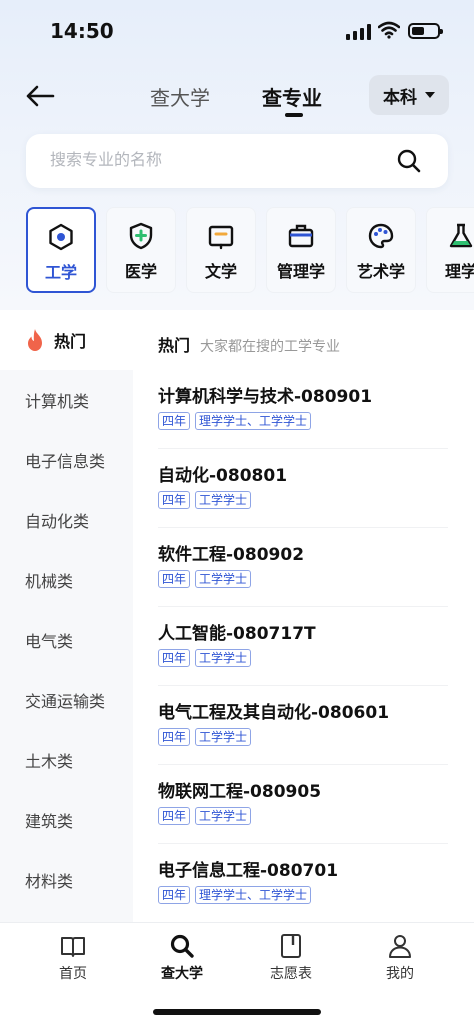 The height and width of the screenshot is (1025, 474). I want to click on sidebar-item-electrical: 电气类, so click(66, 640).